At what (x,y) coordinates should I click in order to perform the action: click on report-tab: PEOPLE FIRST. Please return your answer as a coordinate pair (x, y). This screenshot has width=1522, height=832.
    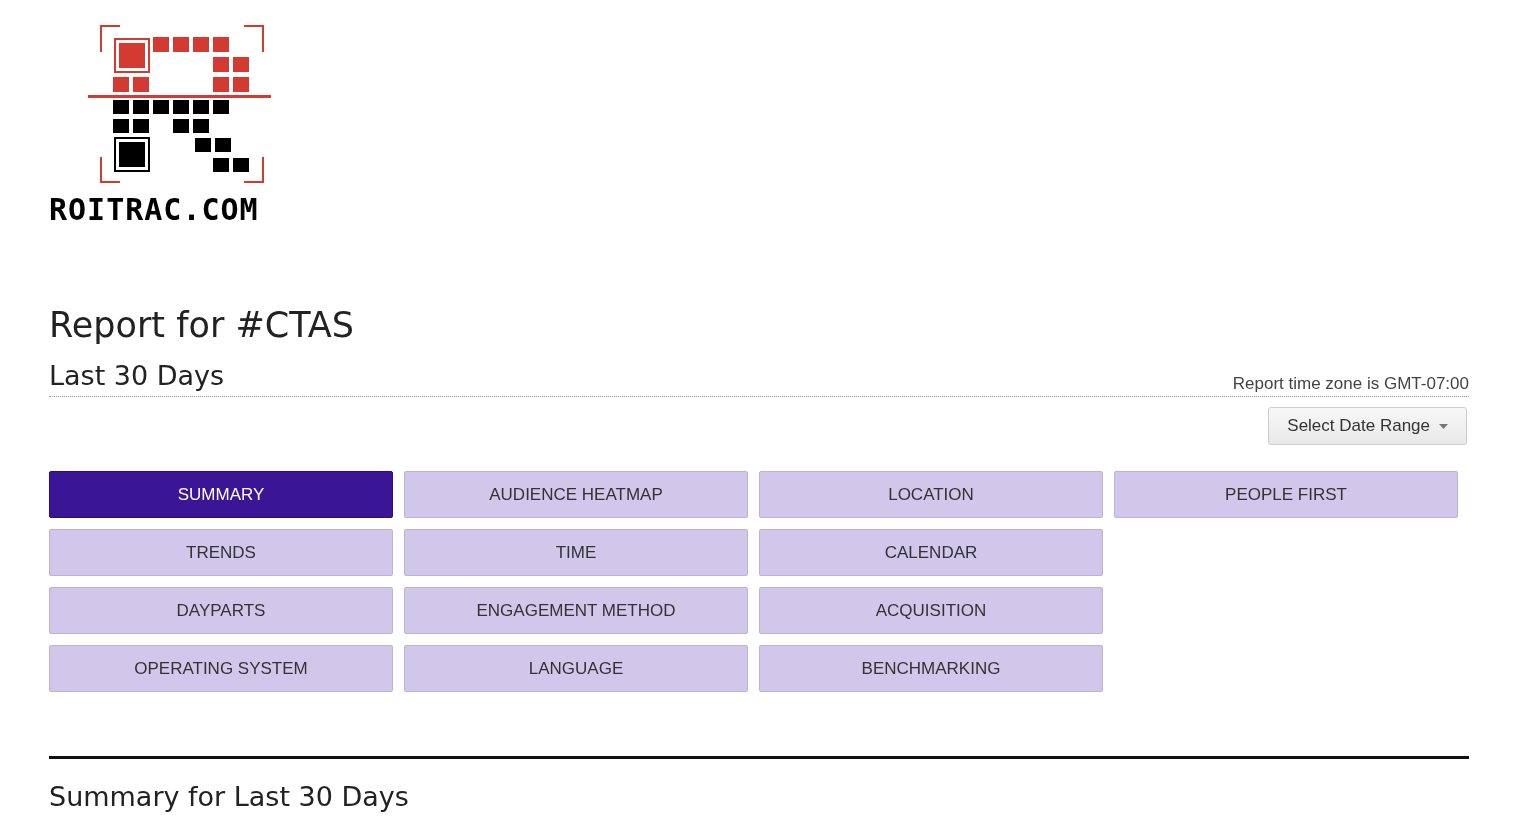
    Looking at the image, I should click on (1286, 494).